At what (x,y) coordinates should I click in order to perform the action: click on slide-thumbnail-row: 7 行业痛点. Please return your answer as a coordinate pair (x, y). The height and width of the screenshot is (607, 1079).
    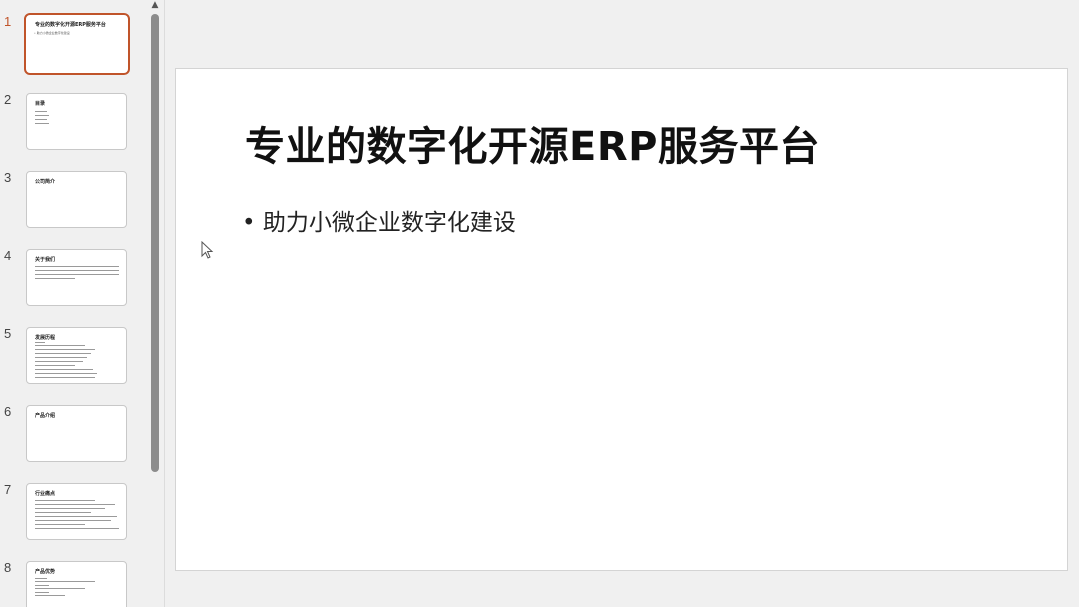
    Looking at the image, I should click on (73, 514).